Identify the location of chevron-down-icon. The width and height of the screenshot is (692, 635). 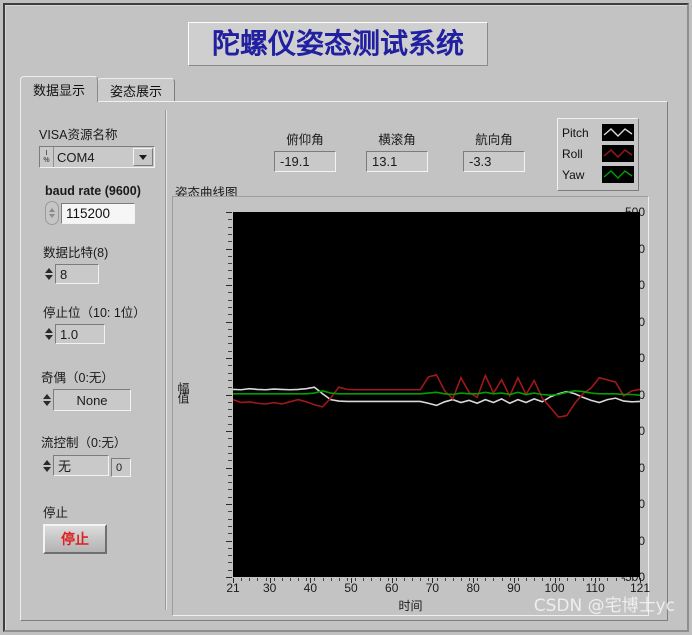
(143, 157).